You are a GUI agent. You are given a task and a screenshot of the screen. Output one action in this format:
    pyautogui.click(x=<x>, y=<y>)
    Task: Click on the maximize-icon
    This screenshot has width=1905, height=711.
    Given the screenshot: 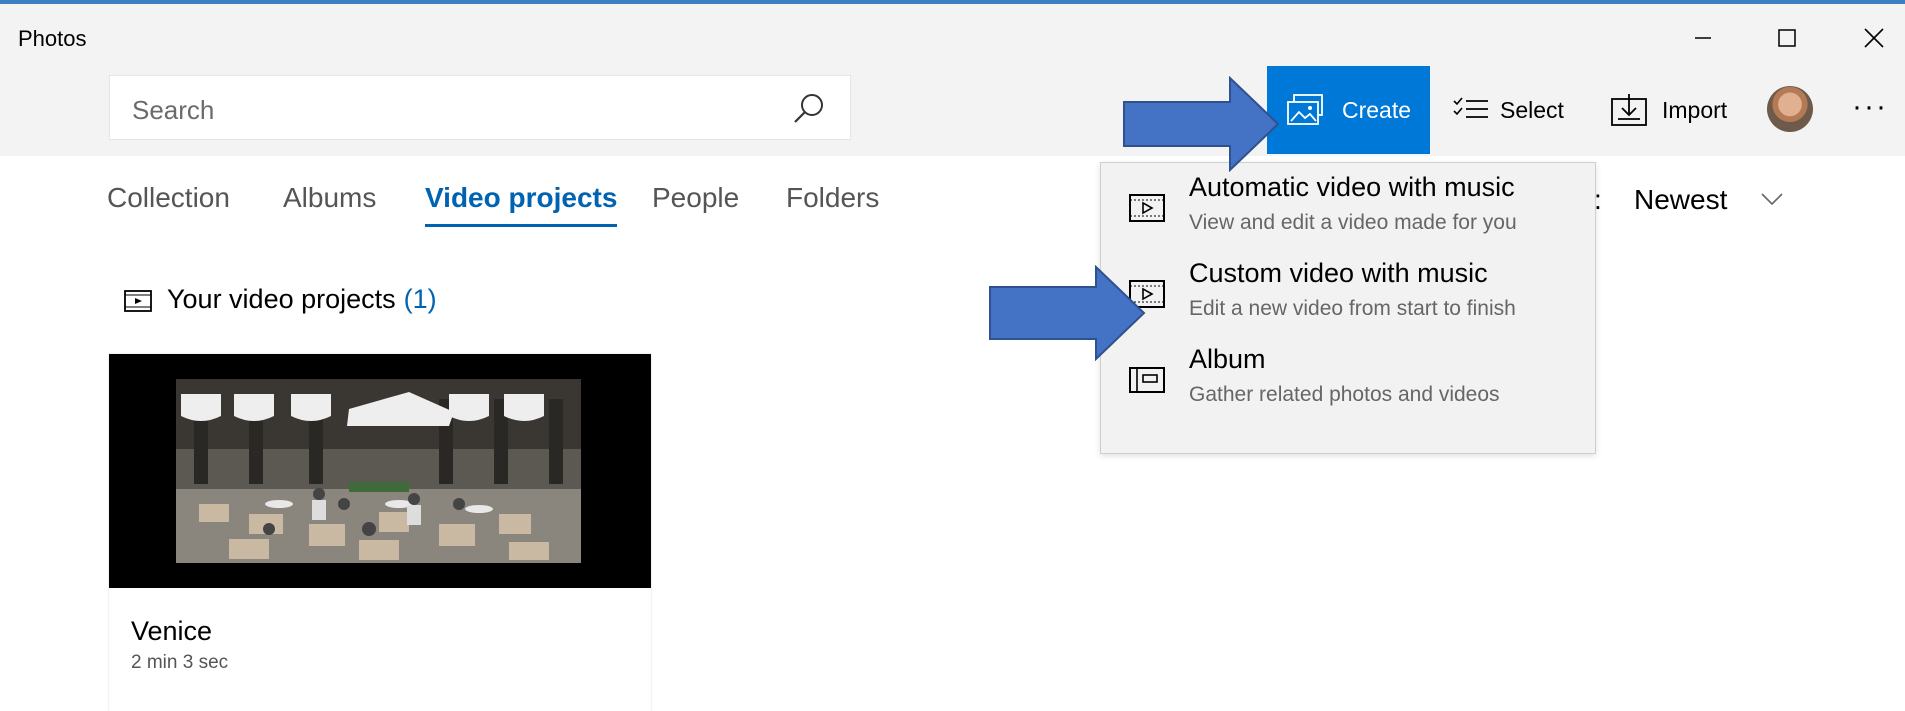 What is the action you would take?
    pyautogui.click(x=1787, y=38)
    